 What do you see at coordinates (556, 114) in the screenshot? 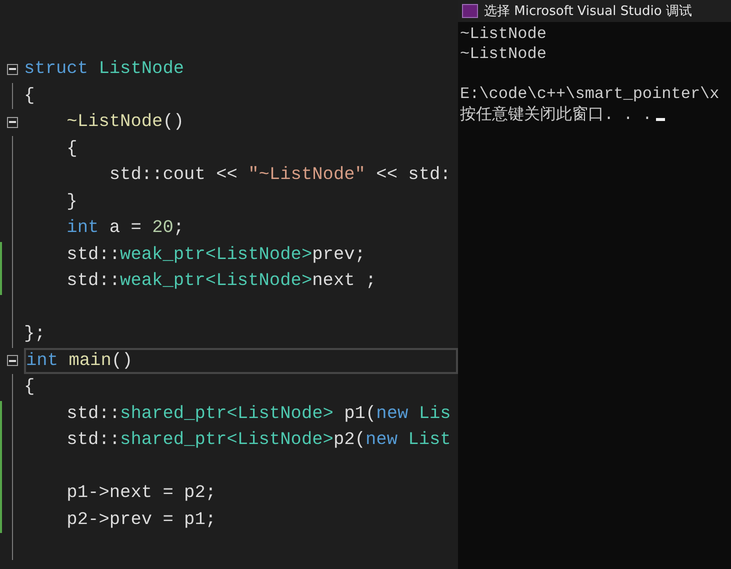
I see `console-output-line: 按任意键关闭此窗口. . .` at bounding box center [556, 114].